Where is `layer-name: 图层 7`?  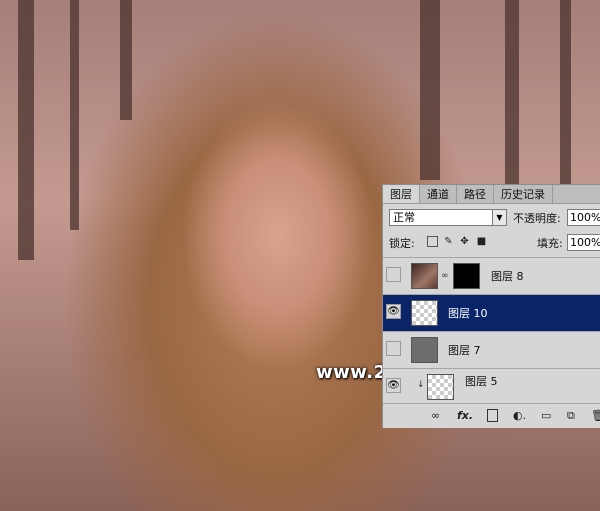
layer-name: 图层 7 is located at coordinates (464, 350).